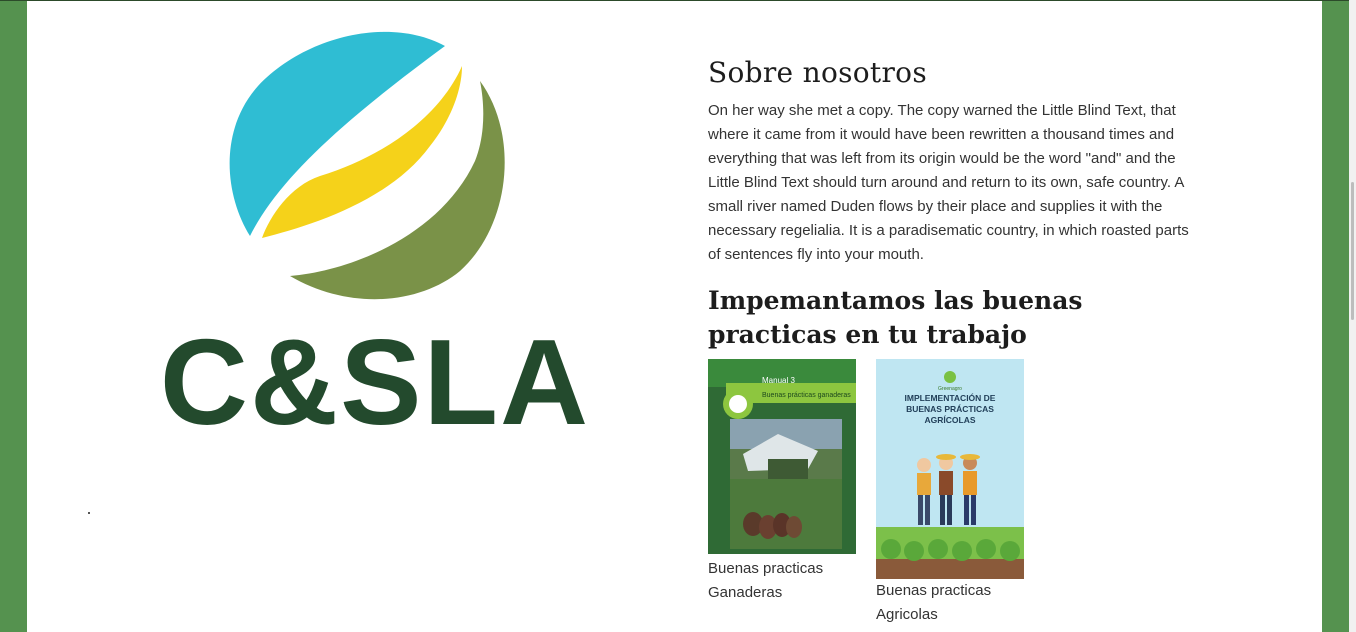 Image resolution: width=1356 pixels, height=632 pixels. Describe the element at coordinates (950, 389) in the screenshot. I see `cover-brand: Greenagro` at that location.